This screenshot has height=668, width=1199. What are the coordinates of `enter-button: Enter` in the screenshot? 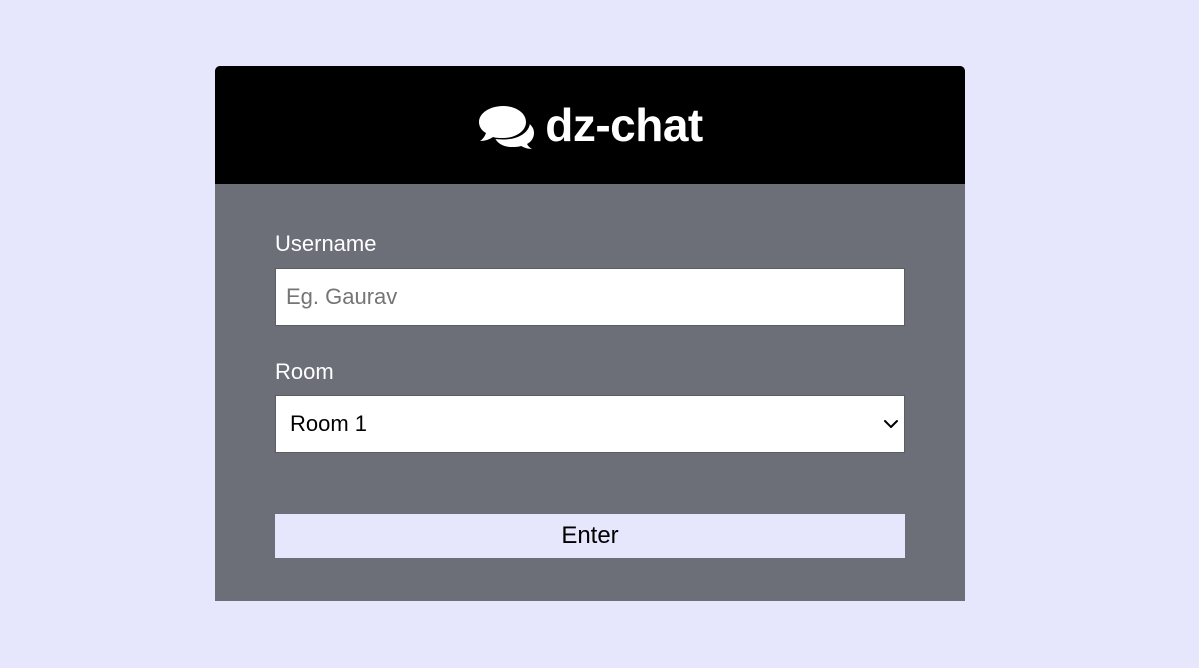 It's located at (590, 536).